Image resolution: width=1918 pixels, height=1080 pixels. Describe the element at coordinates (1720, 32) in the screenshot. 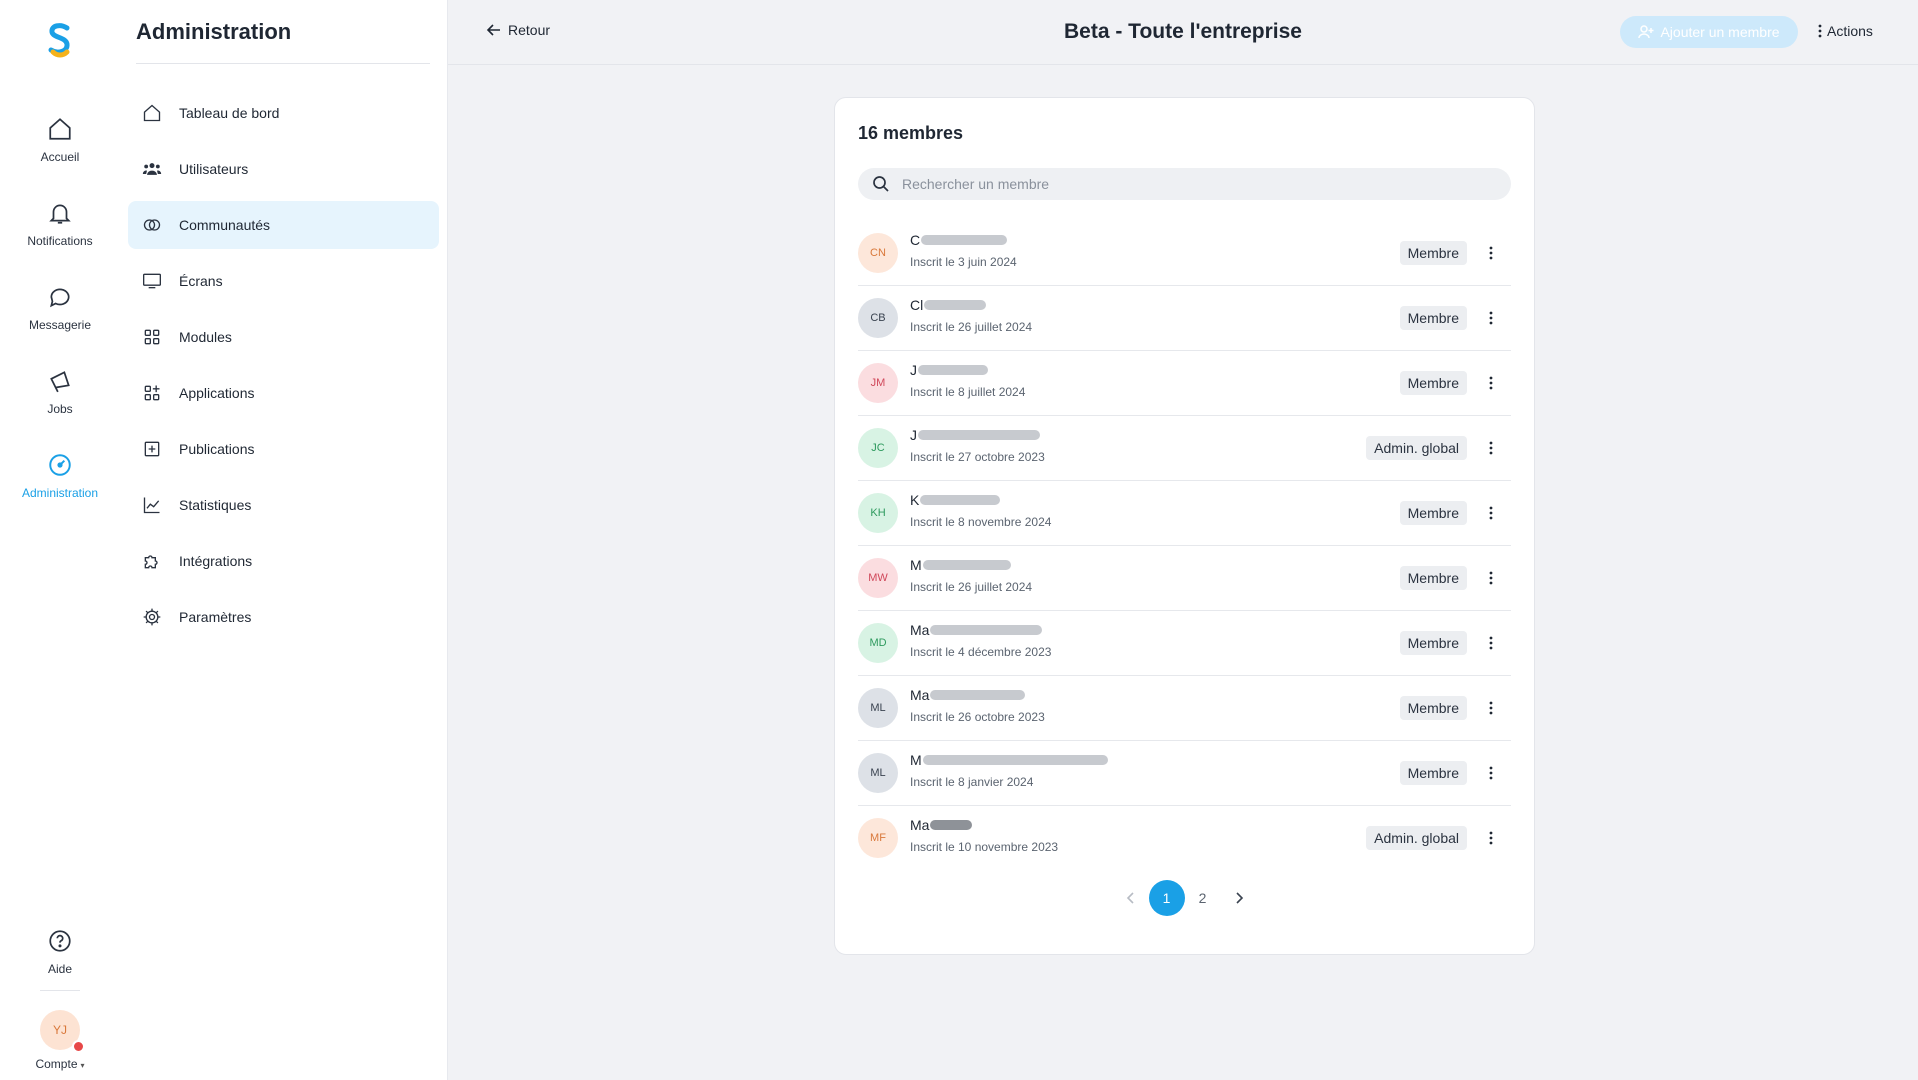

I see `add-member-label: Ajouter un membre` at that location.